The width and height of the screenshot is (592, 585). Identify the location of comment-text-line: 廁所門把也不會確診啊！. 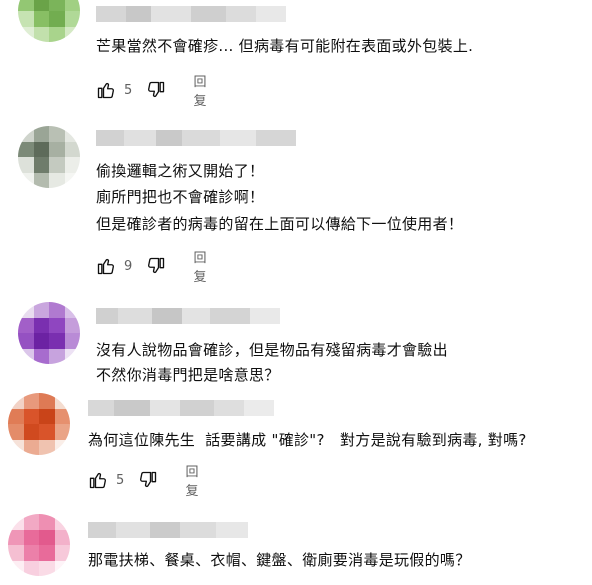
(180, 197).